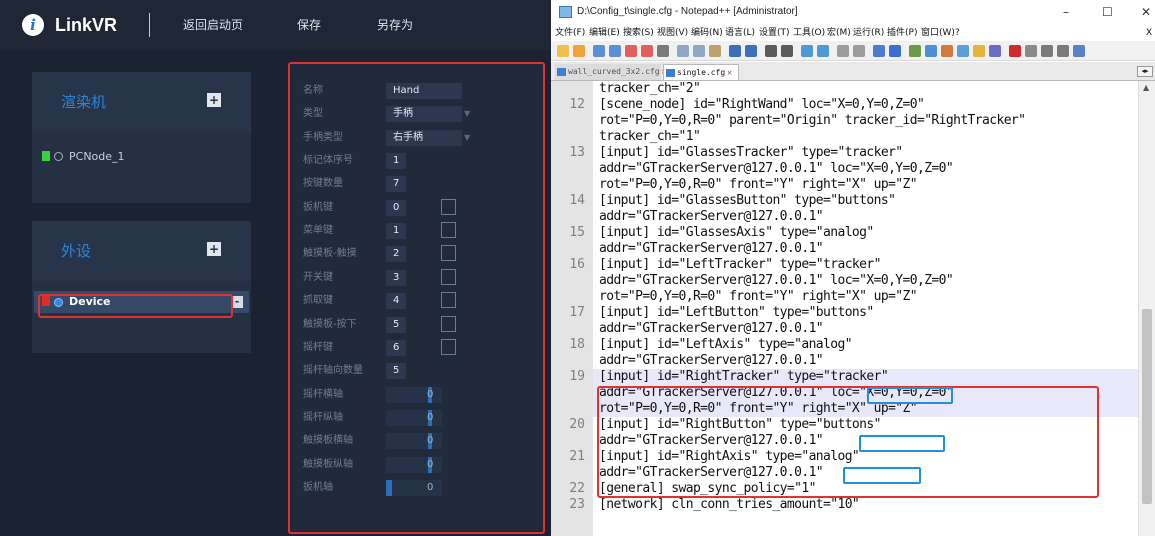 This screenshot has width=1155, height=536. Describe the element at coordinates (957, 33) in the screenshot. I see `menu-item: ?` at that location.